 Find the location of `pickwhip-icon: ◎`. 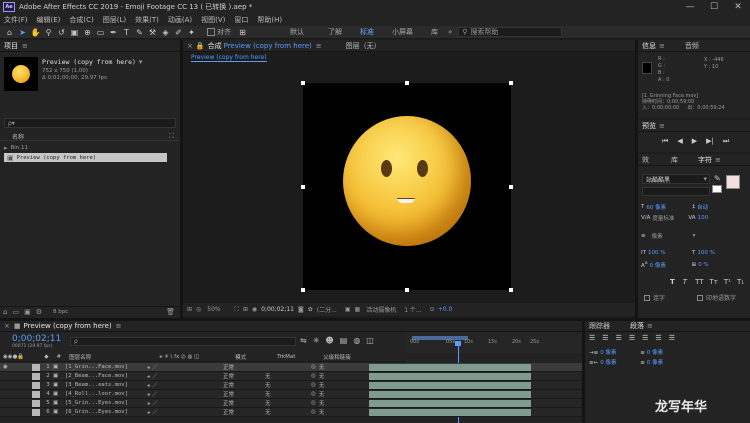

pickwhip-icon: ◎ is located at coordinates (313, 385).